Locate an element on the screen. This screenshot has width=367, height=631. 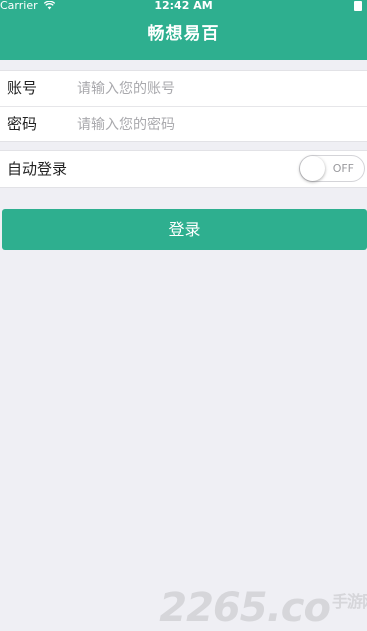
login-button: 登录 is located at coordinates (184, 229).